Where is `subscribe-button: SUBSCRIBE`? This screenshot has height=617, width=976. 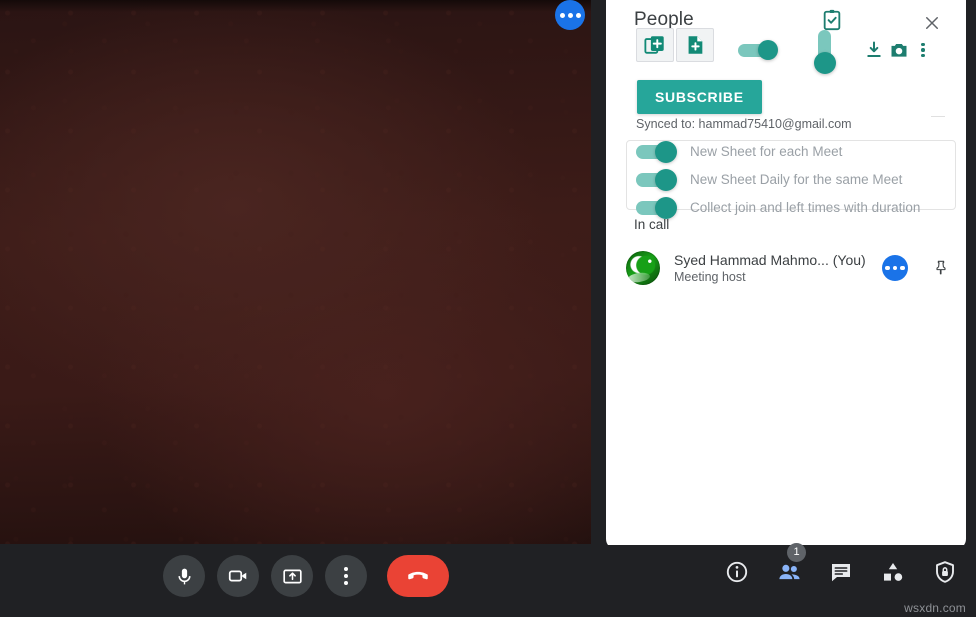
subscribe-button: SUBSCRIBE is located at coordinates (699, 97).